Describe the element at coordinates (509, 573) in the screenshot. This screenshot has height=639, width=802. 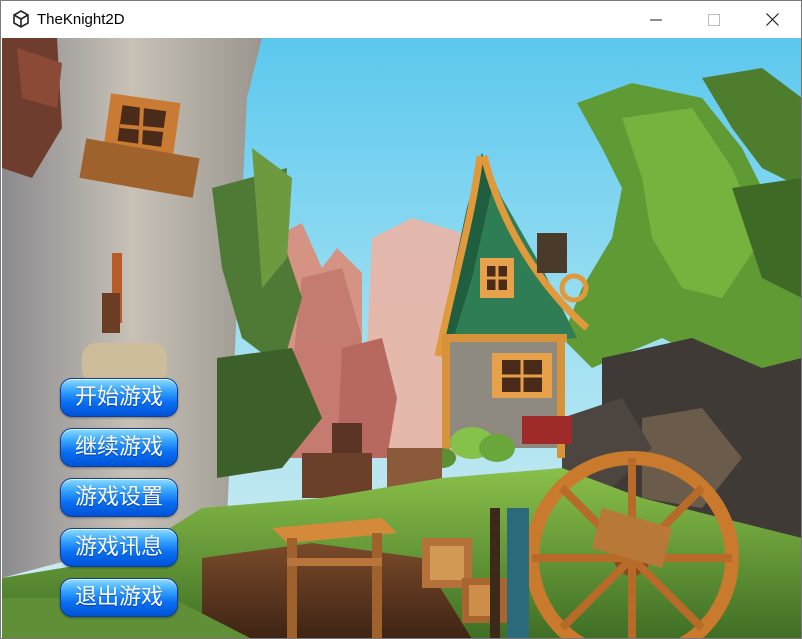
I see `cloth-pole` at that location.